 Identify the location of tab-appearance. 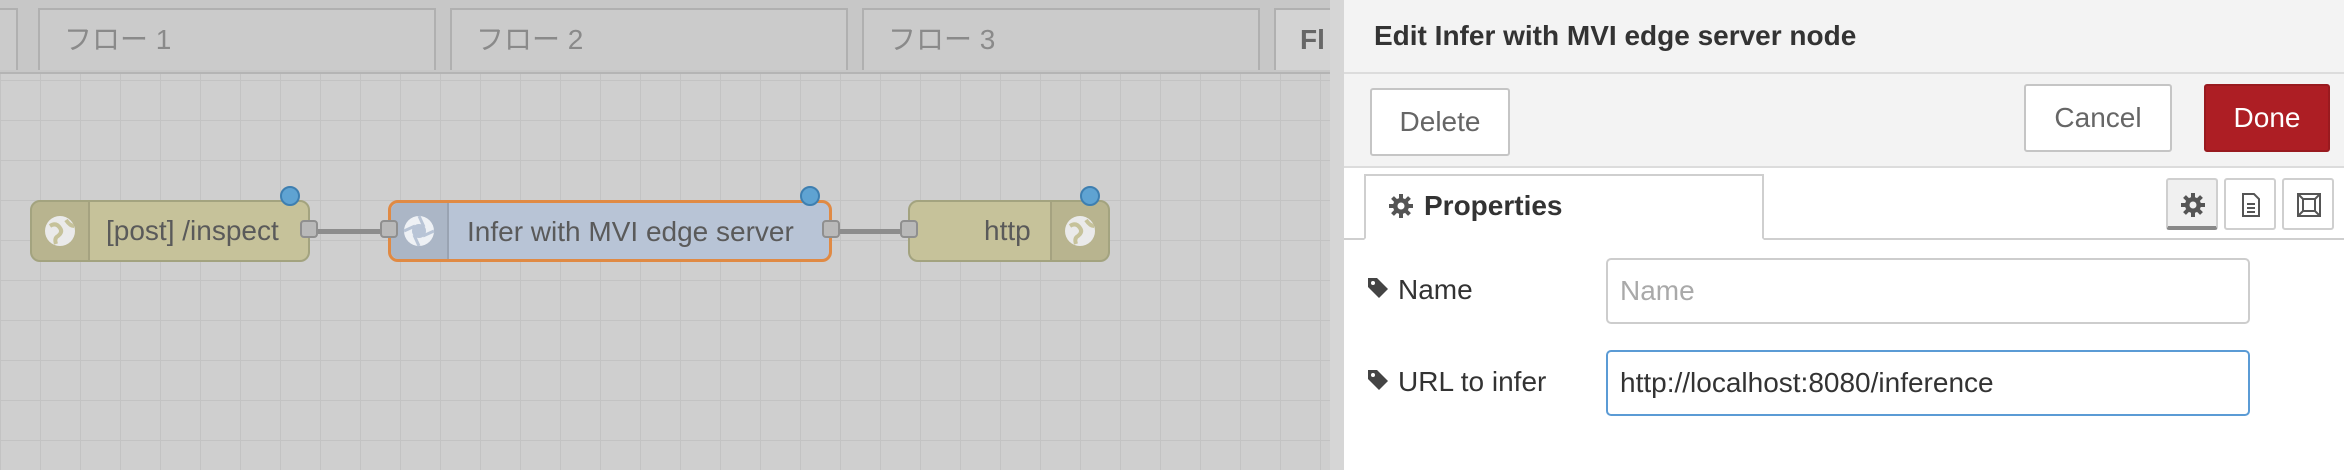
(2308, 204).